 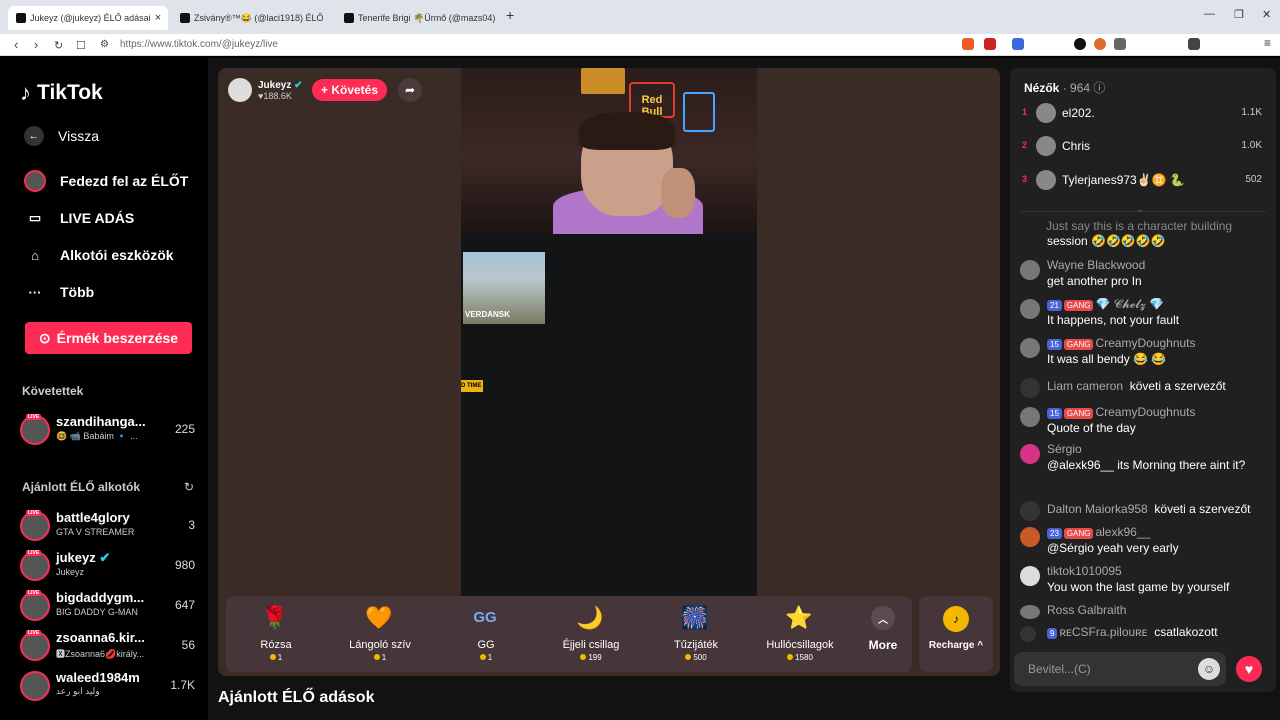 I want to click on nav-explore-live: Fedezd fel az ÉLŐT, so click(x=106, y=181).